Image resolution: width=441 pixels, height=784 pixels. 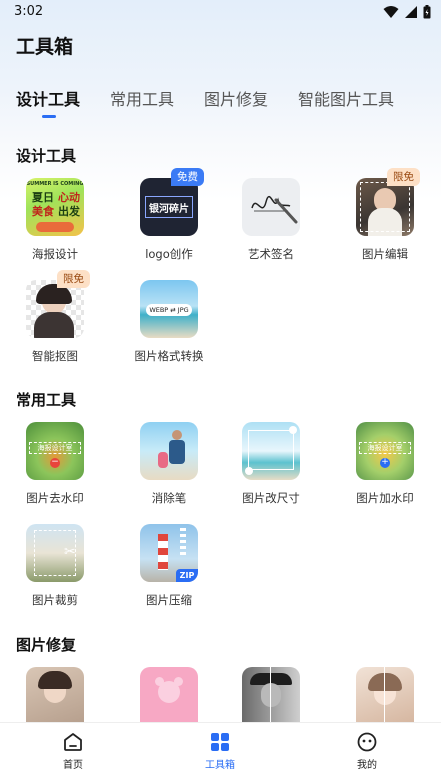 What do you see at coordinates (385, 498) in the screenshot?
I see `tool-label: 图片加水印` at bounding box center [385, 498].